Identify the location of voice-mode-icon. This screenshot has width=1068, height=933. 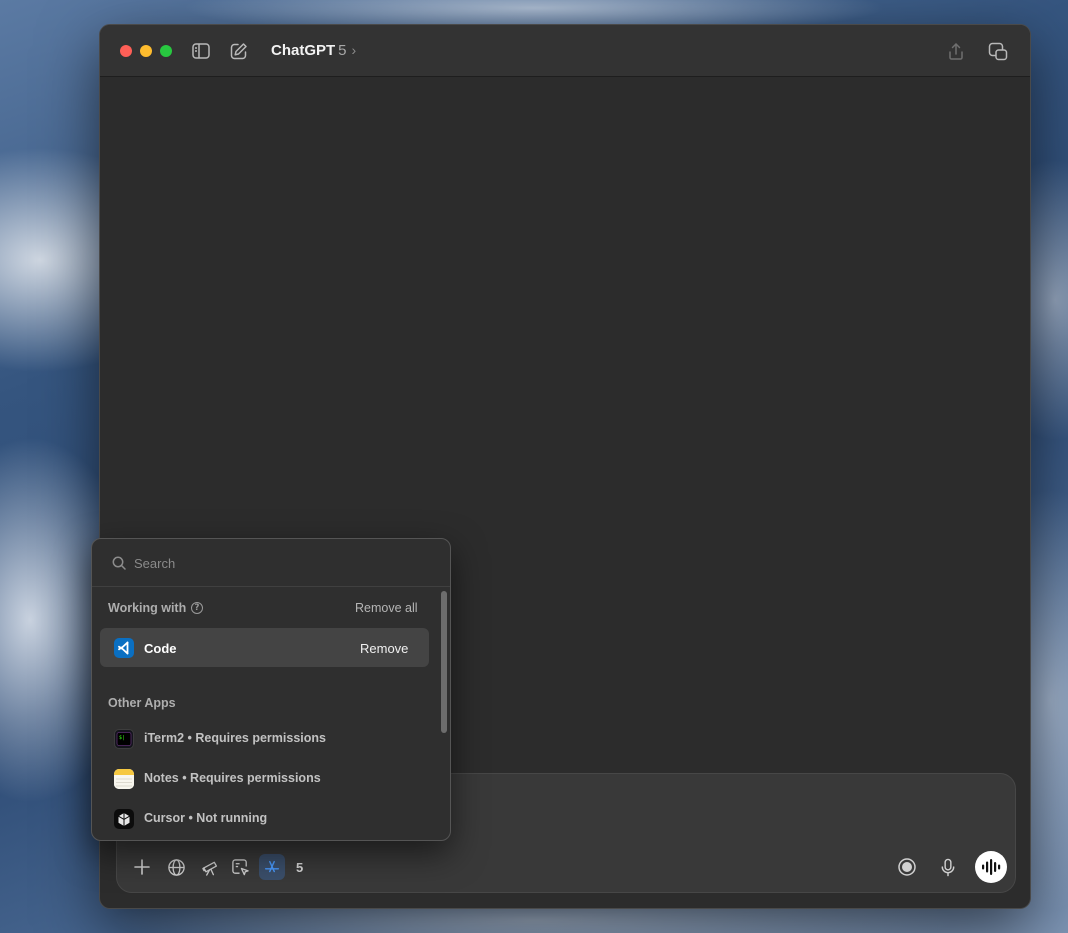
(991, 867).